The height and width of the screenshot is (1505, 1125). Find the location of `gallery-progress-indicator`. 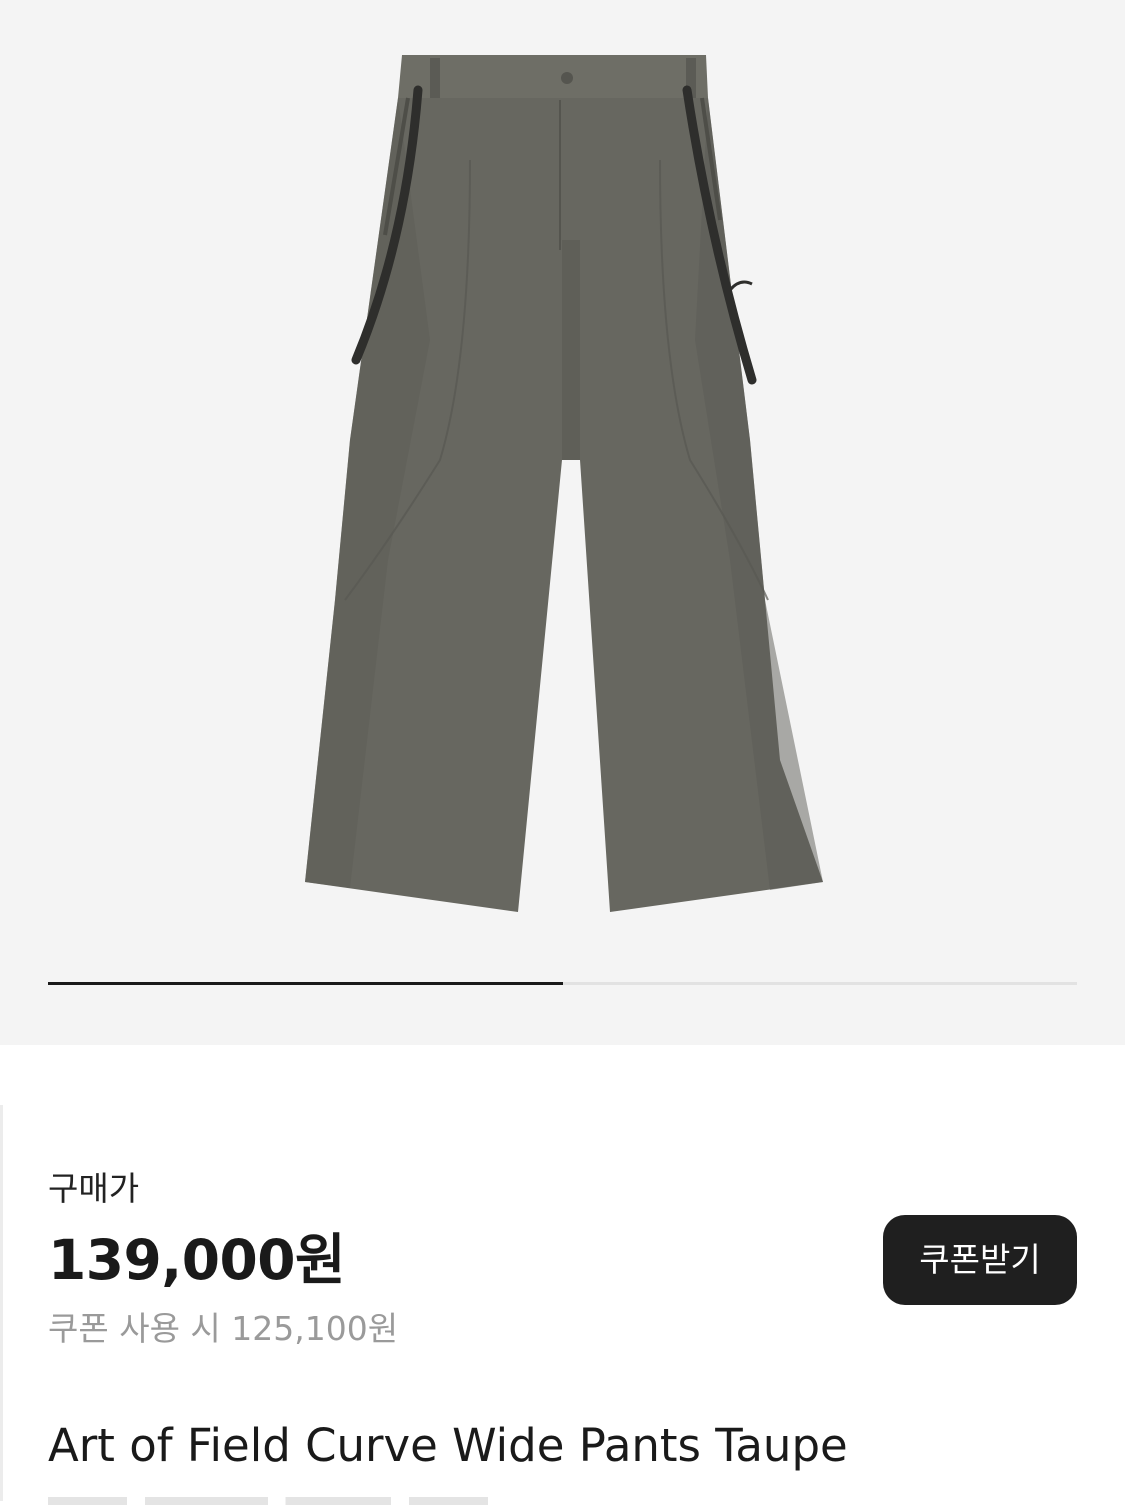

gallery-progress-indicator is located at coordinates (305, 983).